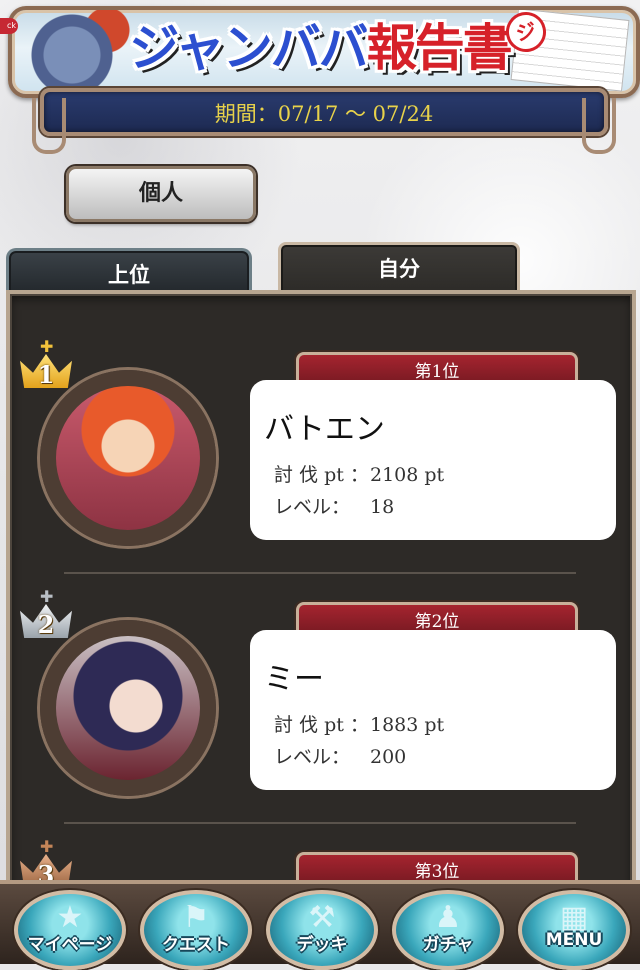 This screenshot has width=640, height=970. I want to click on player-level: レベル： 200, so click(340, 755).